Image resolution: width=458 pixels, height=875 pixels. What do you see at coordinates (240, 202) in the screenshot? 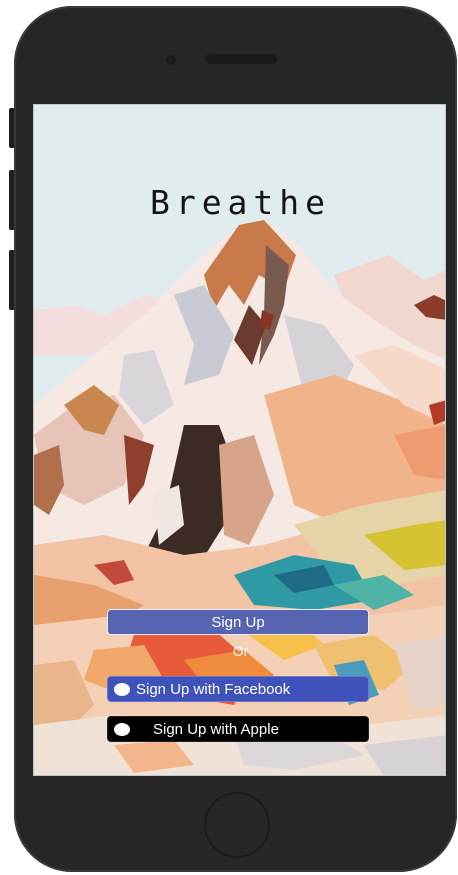
I see `app-title: Breathe` at bounding box center [240, 202].